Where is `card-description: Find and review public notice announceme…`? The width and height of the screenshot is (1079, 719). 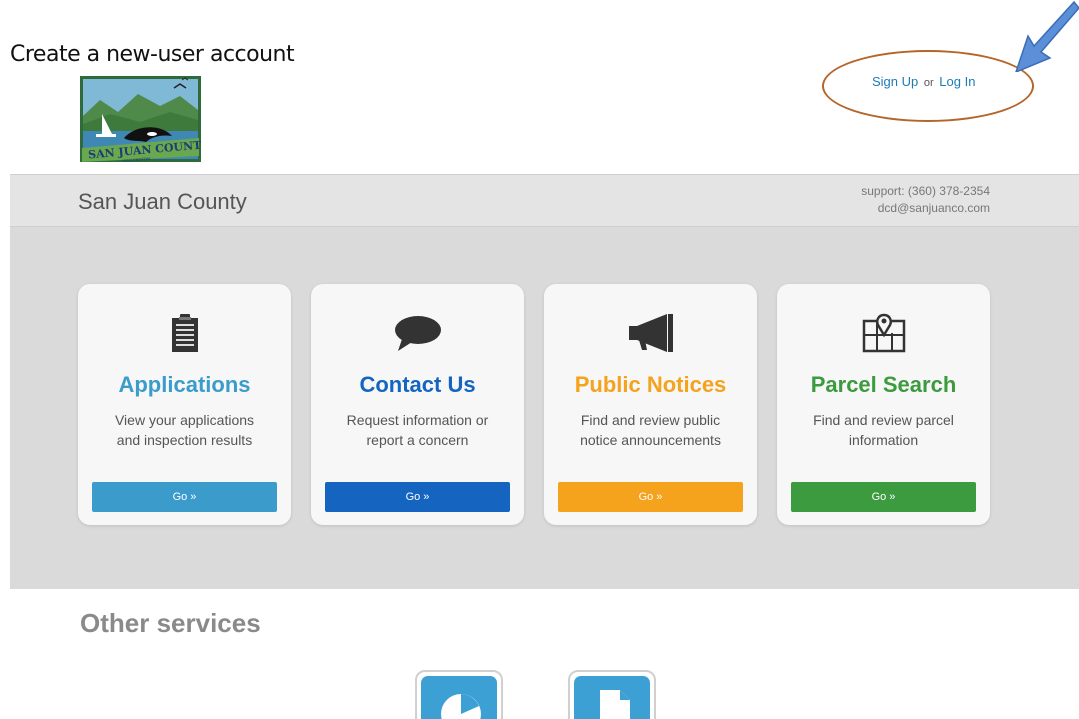 card-description: Find and review public notice announceme… is located at coordinates (650, 430).